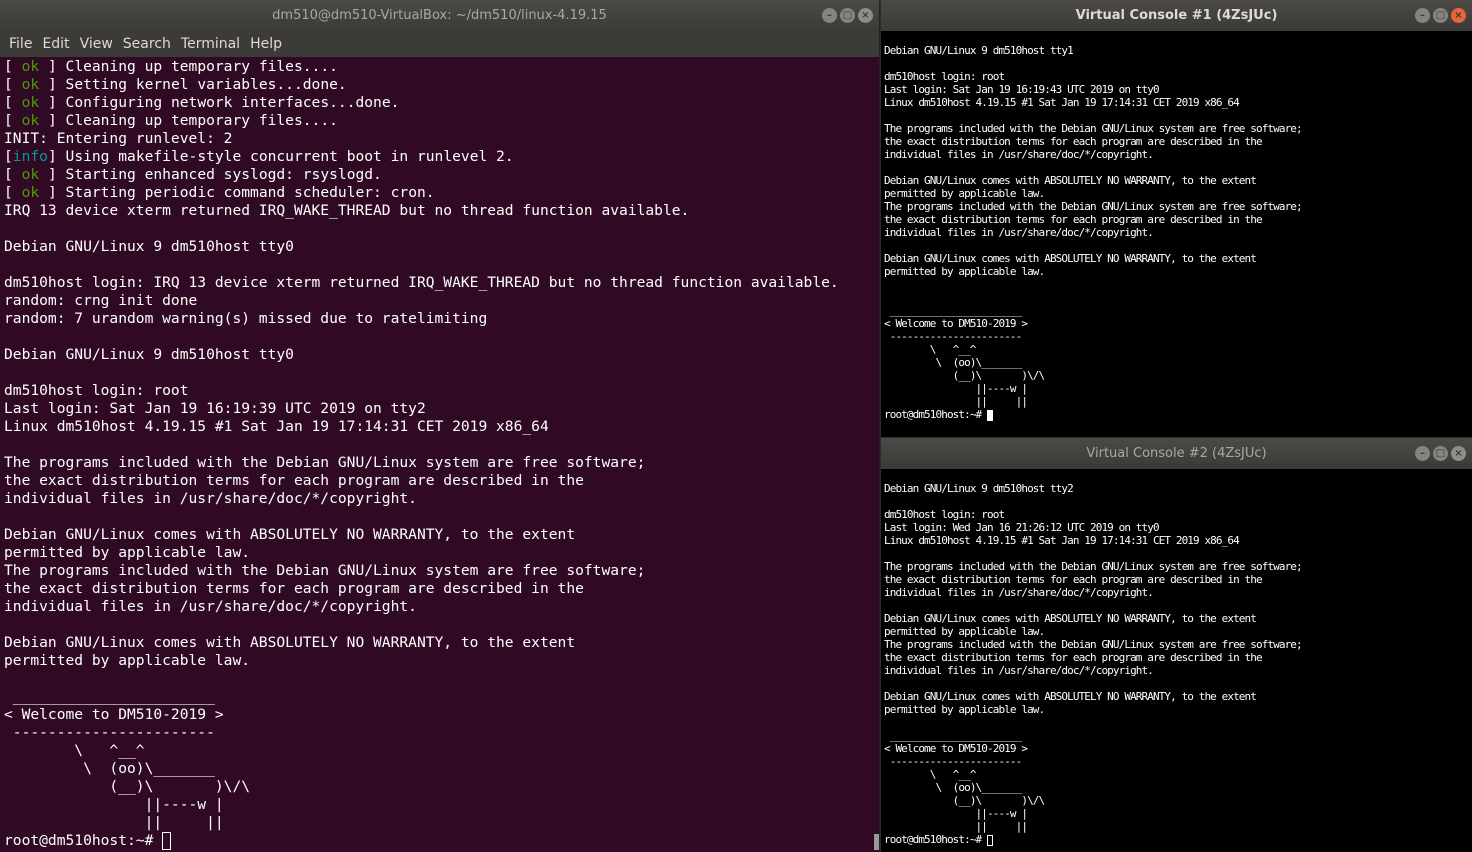 The width and height of the screenshot is (1472, 852). What do you see at coordinates (953, 735) in the screenshot?
I see `console-line: _______________________` at bounding box center [953, 735].